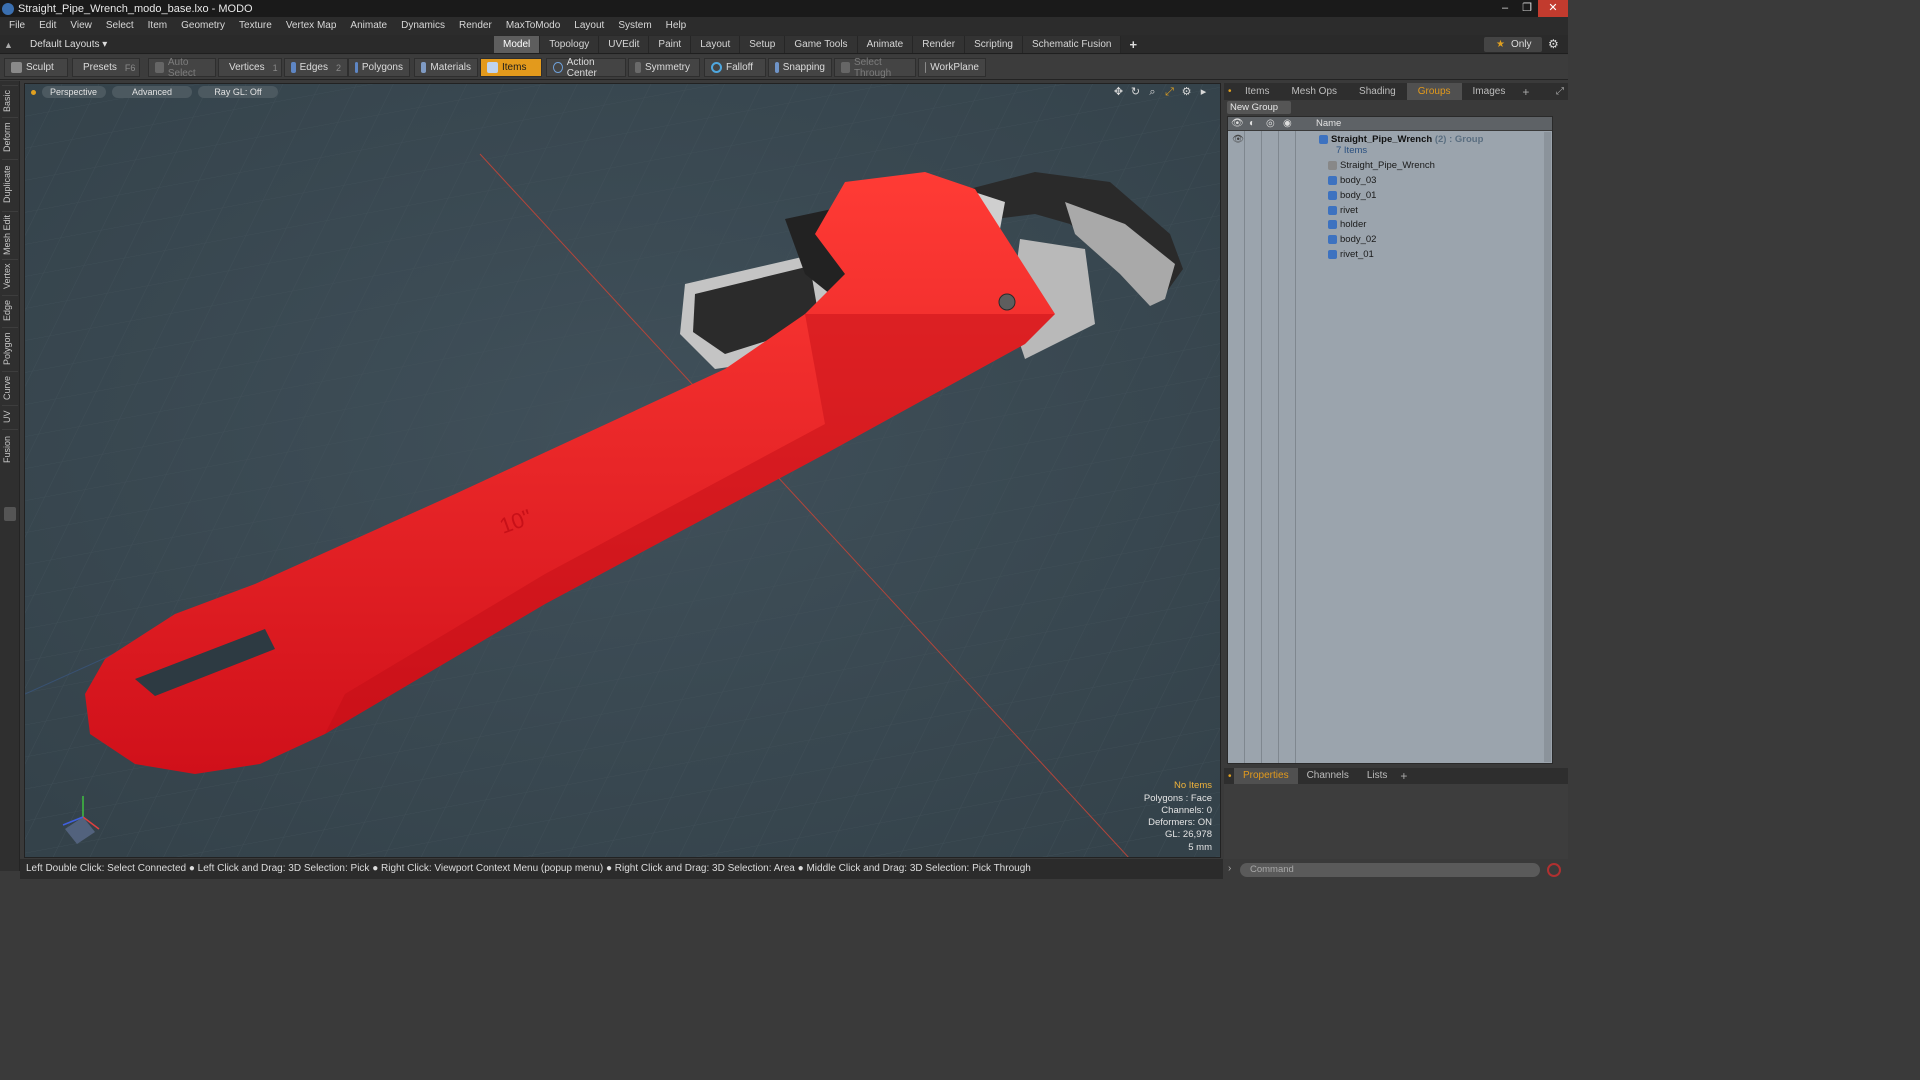 The height and width of the screenshot is (1080, 1920). Describe the element at coordinates (255, 26) in the screenshot. I see `menu-texture: Texture` at that location.